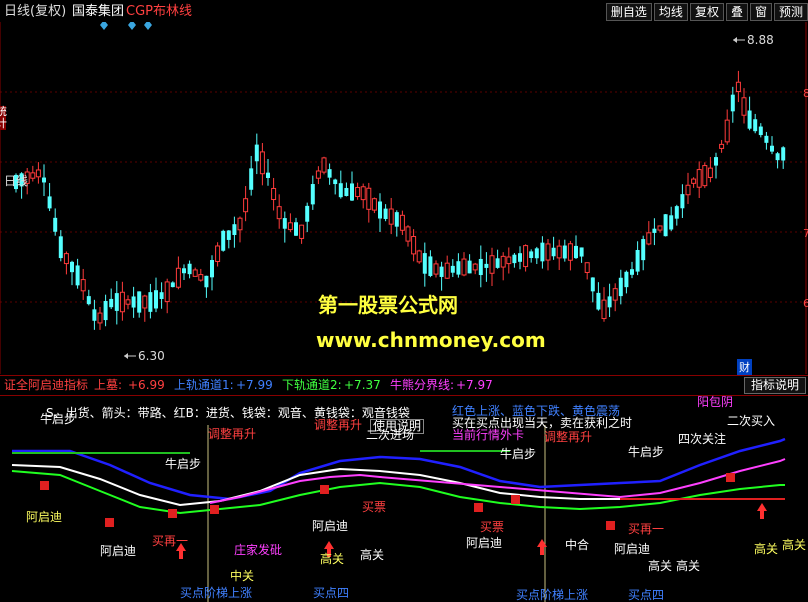 Image resolution: width=808 pixels, height=602 pixels. Describe the element at coordinates (98, 12) in the screenshot. I see `stock-name: 国泰集团` at that location.